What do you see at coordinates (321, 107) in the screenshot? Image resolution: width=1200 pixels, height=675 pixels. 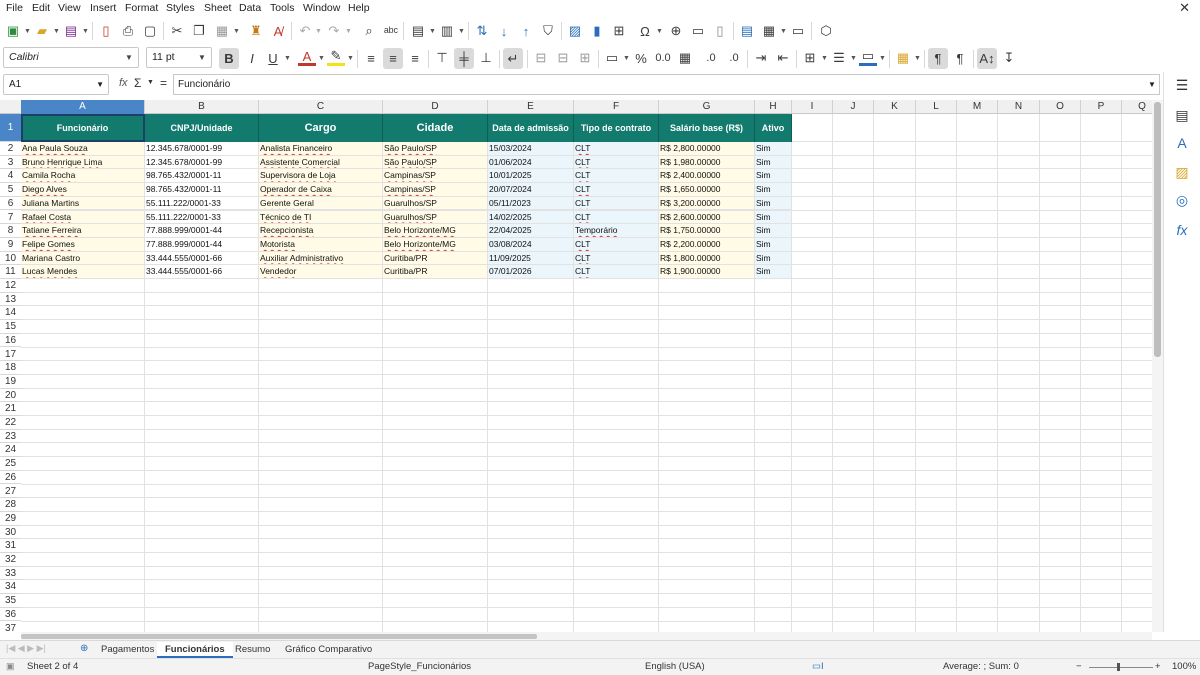 I see `column-header: C` at bounding box center [321, 107].